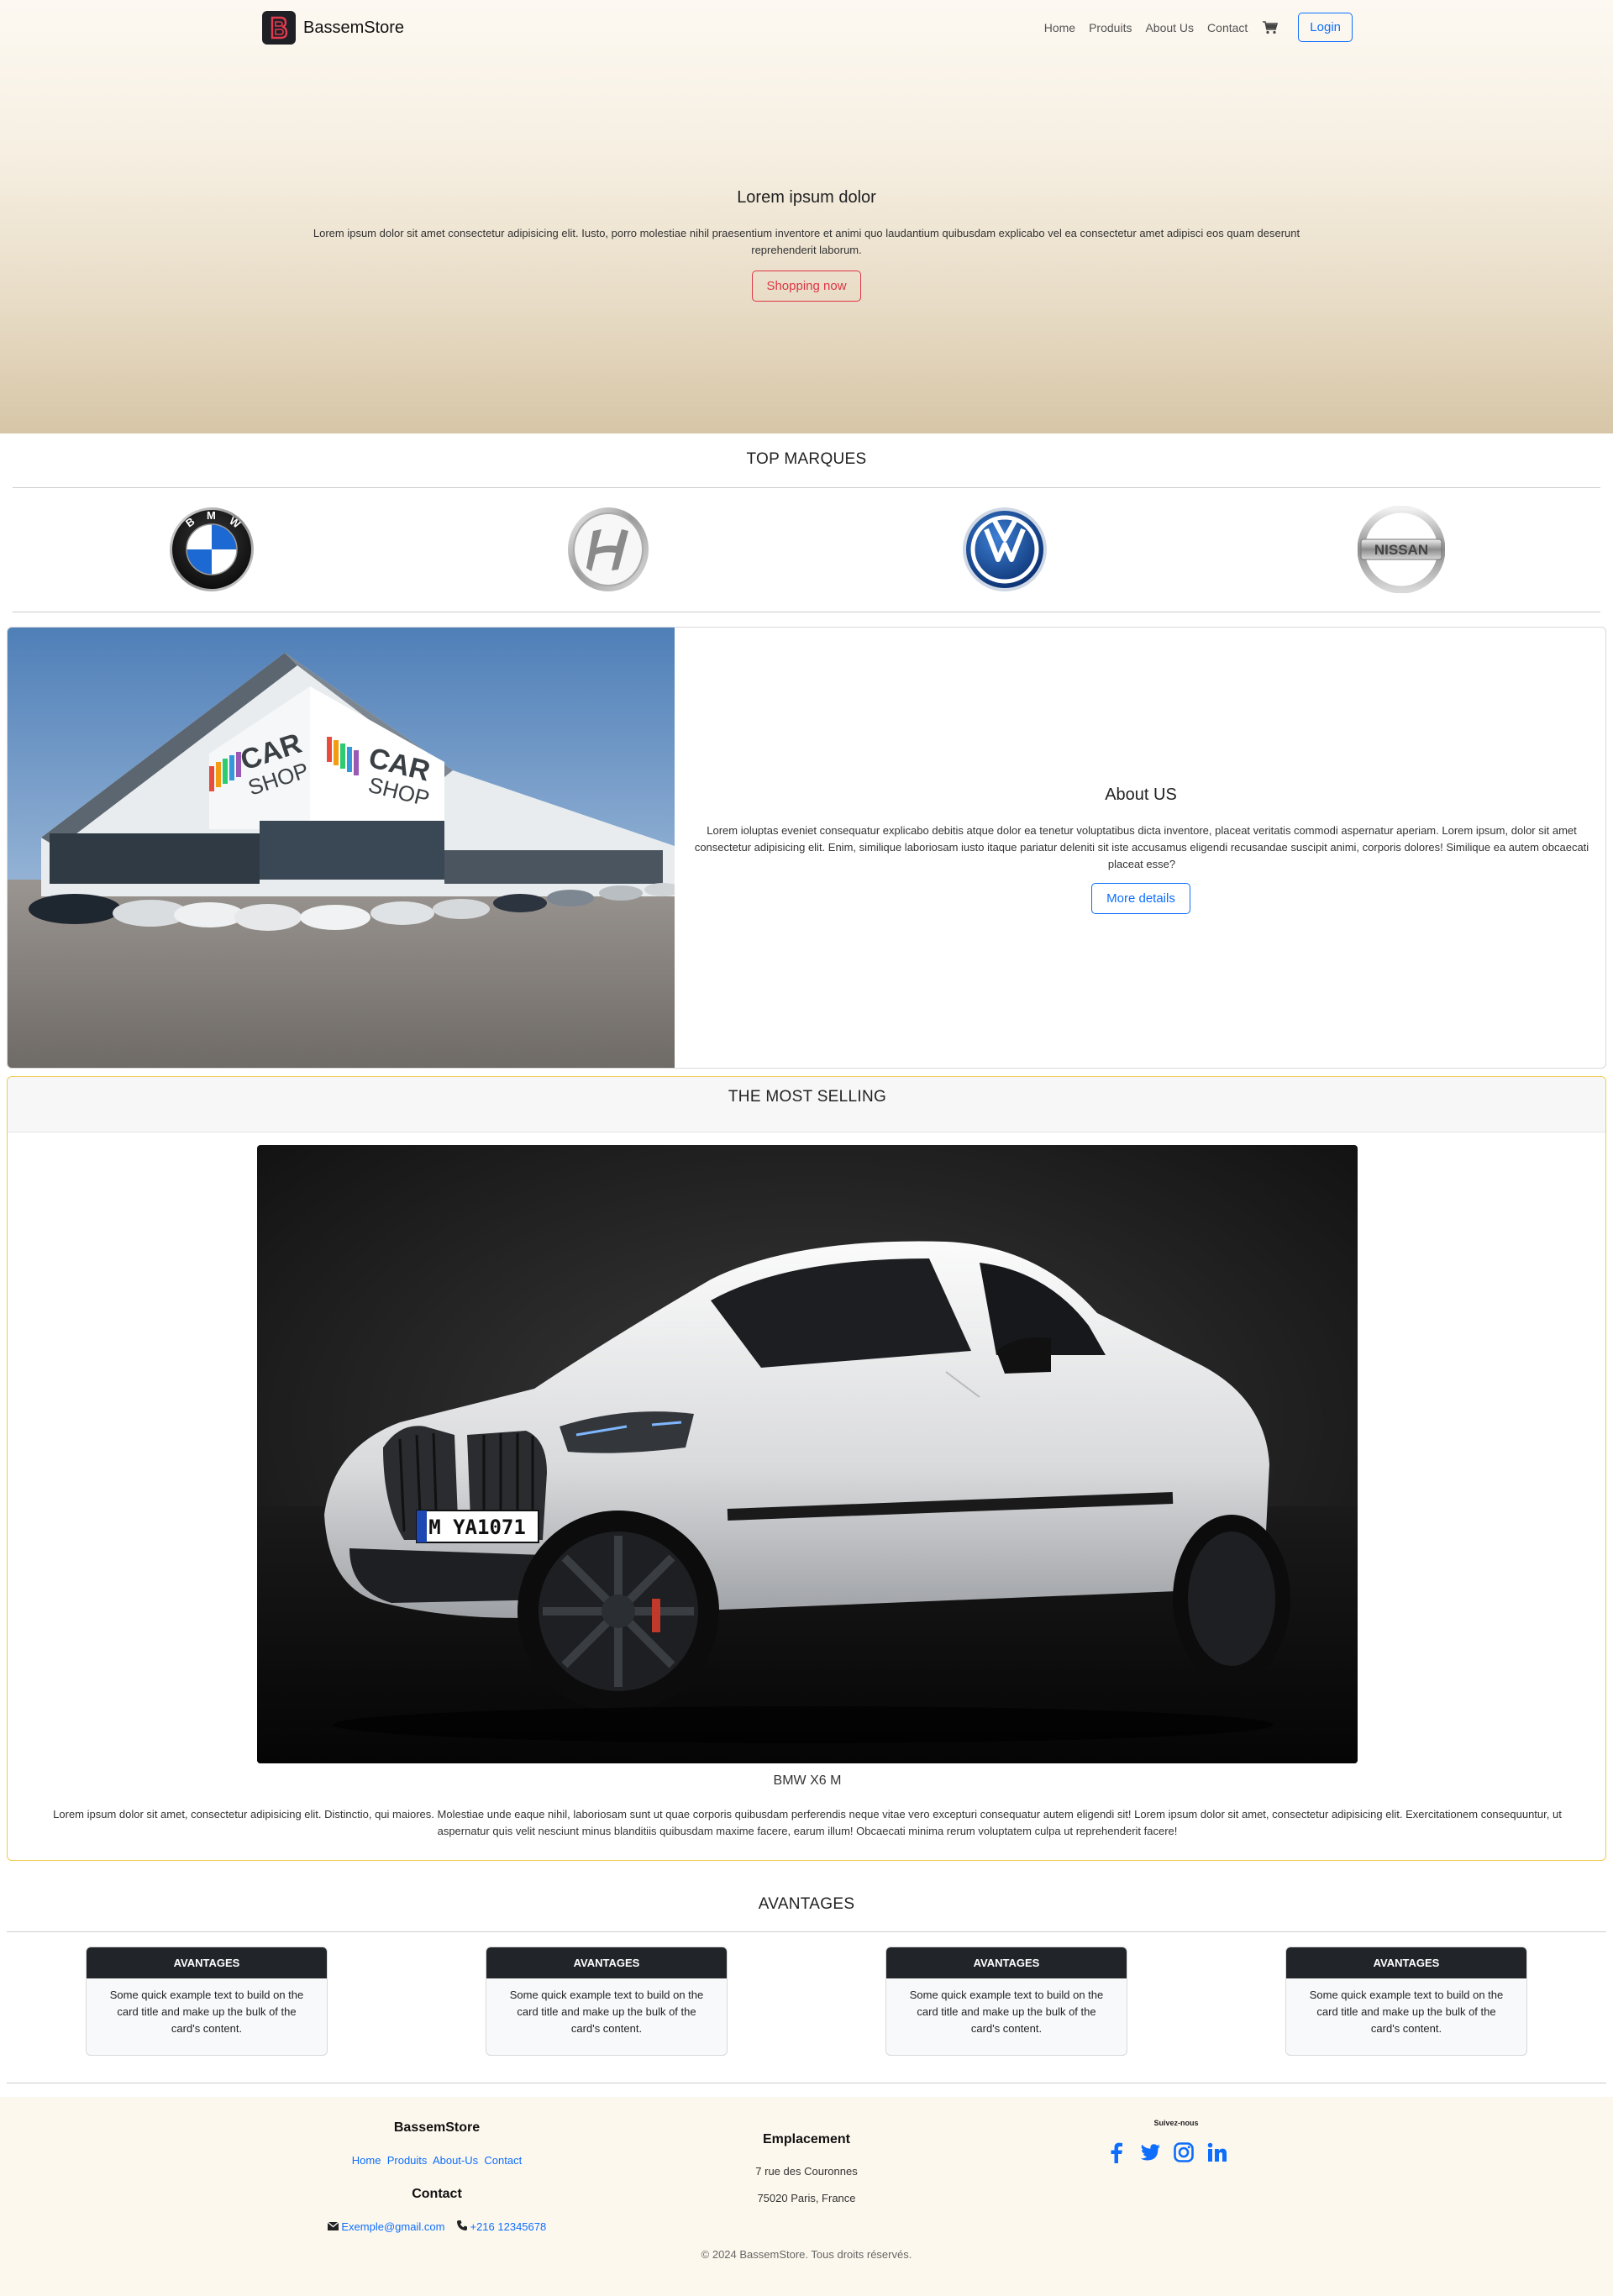  Describe the element at coordinates (806, 459) in the screenshot. I see `top-marques-title: TOP MARQUES` at that location.